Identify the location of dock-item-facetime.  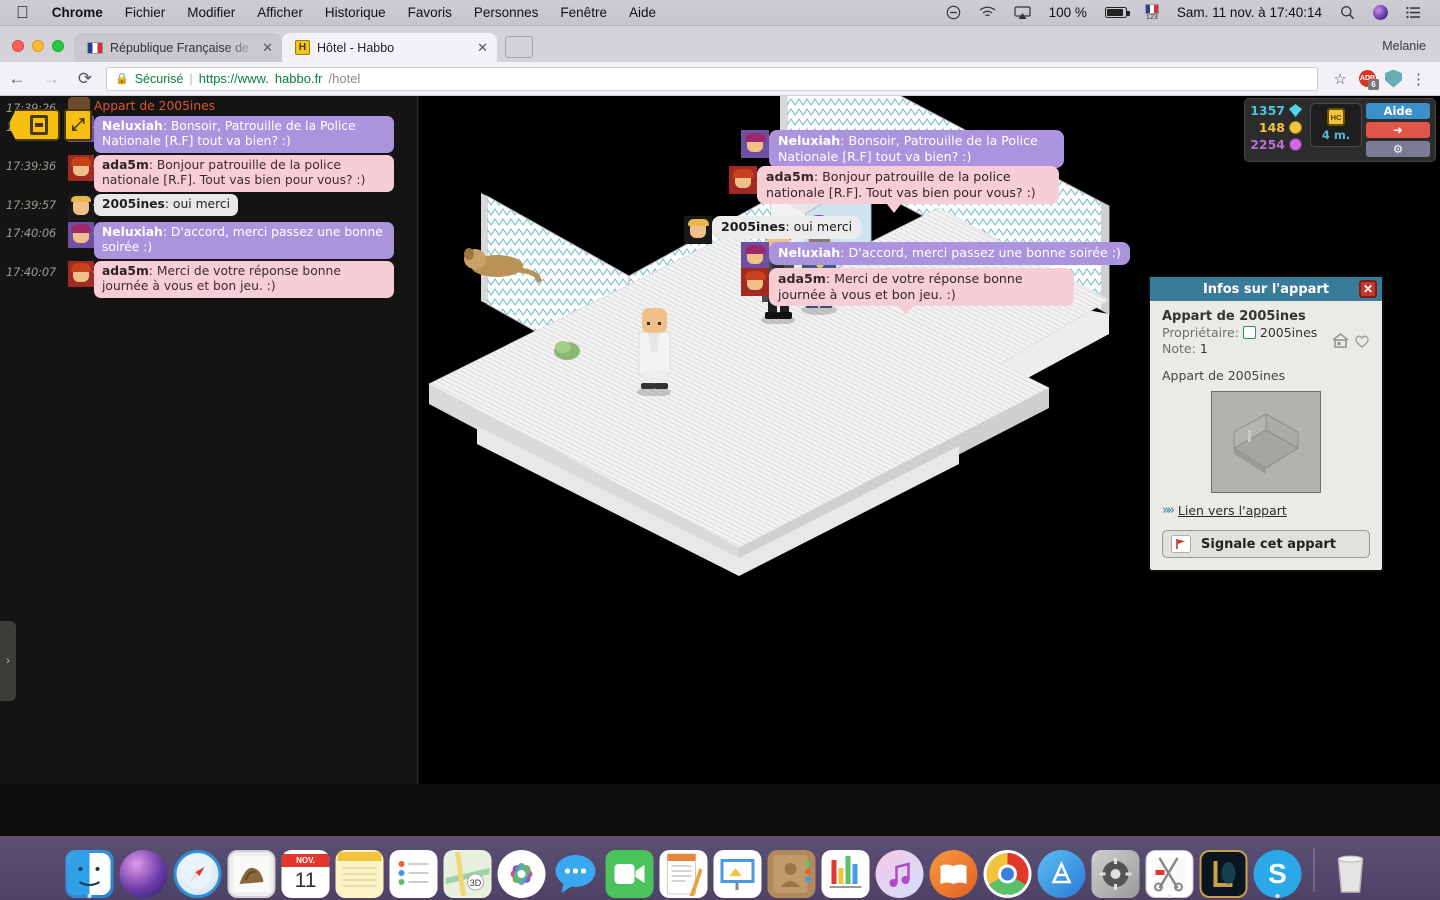
(630, 870).